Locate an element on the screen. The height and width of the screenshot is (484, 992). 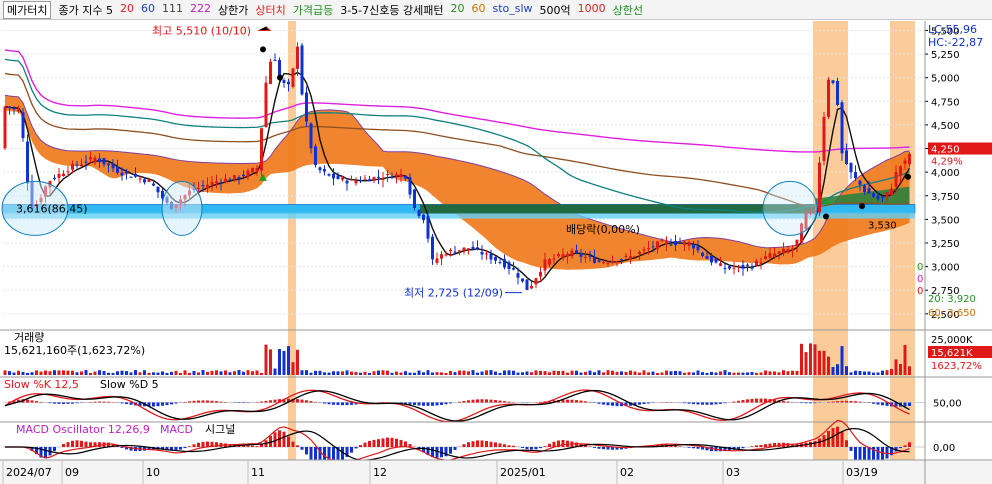
legend-item: 상터치 is located at coordinates (270, 10).